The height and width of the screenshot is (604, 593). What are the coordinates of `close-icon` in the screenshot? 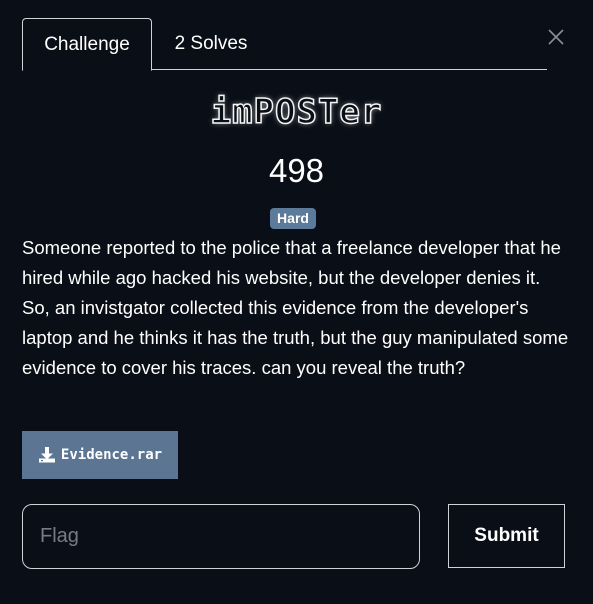 It's located at (556, 37).